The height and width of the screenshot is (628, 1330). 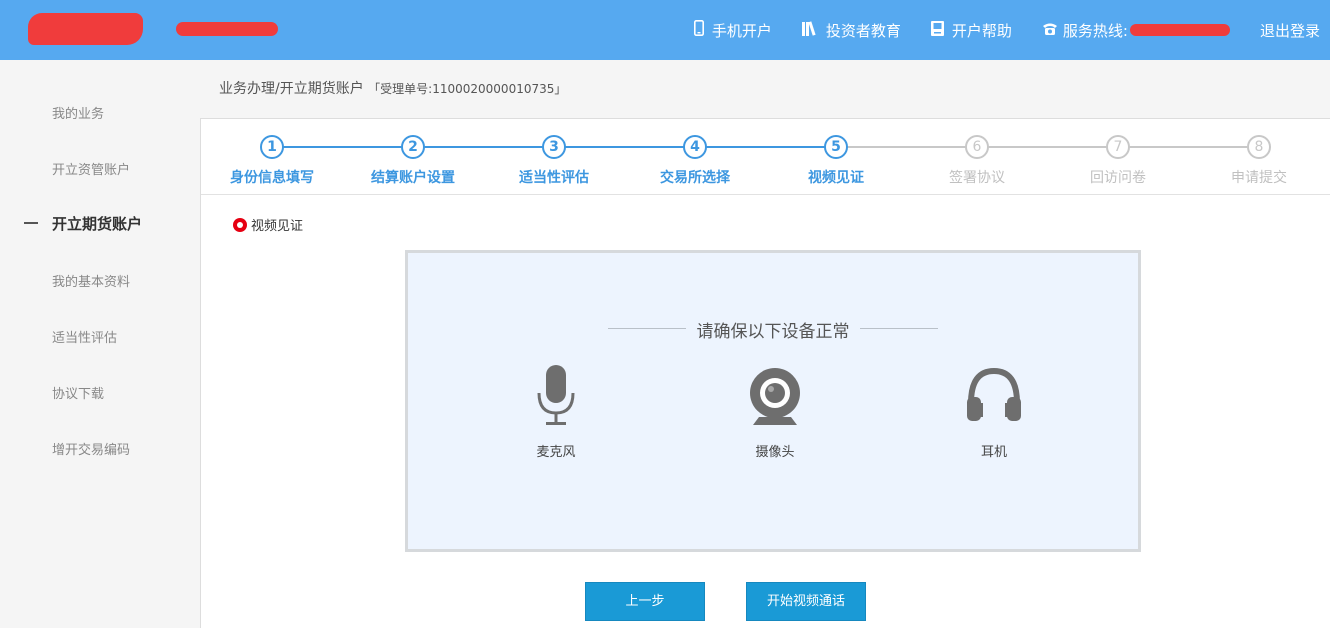 I want to click on step-number: 1, so click(x=272, y=147).